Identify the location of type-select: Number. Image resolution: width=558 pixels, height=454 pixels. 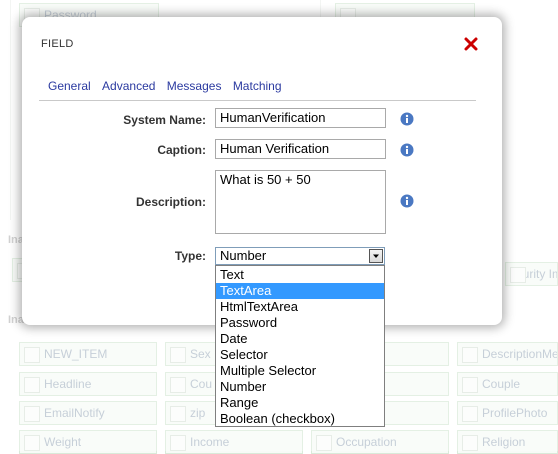
(300, 256).